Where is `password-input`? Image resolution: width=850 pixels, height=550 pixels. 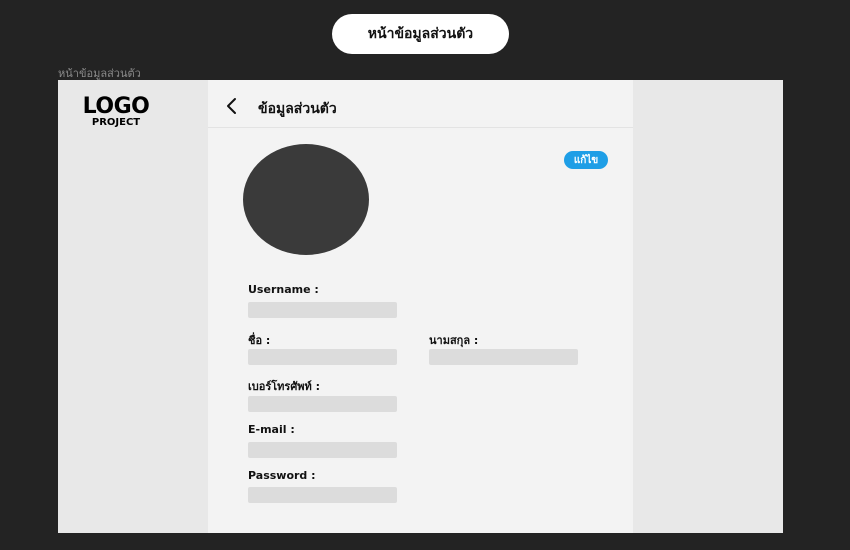
password-input is located at coordinates (322, 495).